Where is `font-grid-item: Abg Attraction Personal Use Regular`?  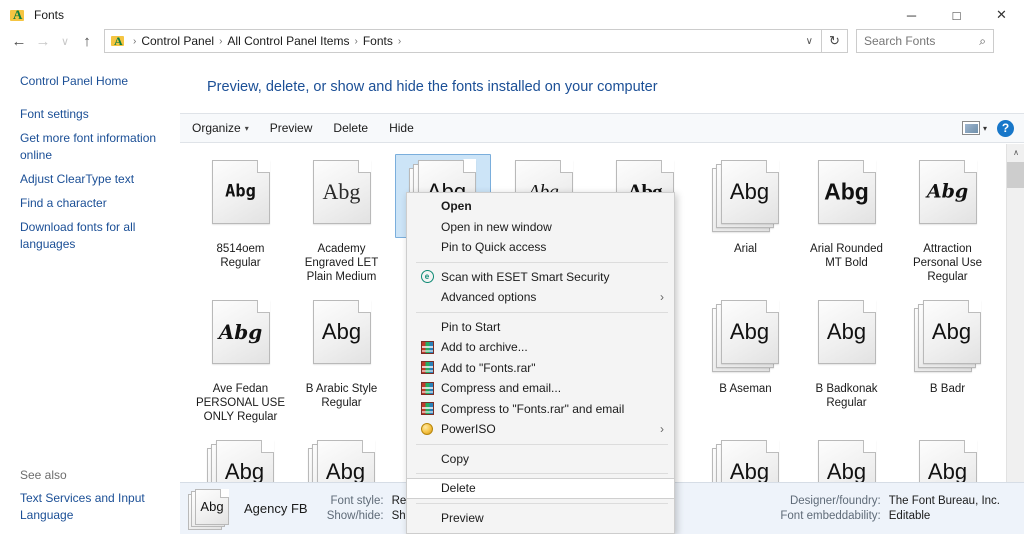
font-grid-item: Abg Attraction Personal Use Regular is located at coordinates (947, 217).